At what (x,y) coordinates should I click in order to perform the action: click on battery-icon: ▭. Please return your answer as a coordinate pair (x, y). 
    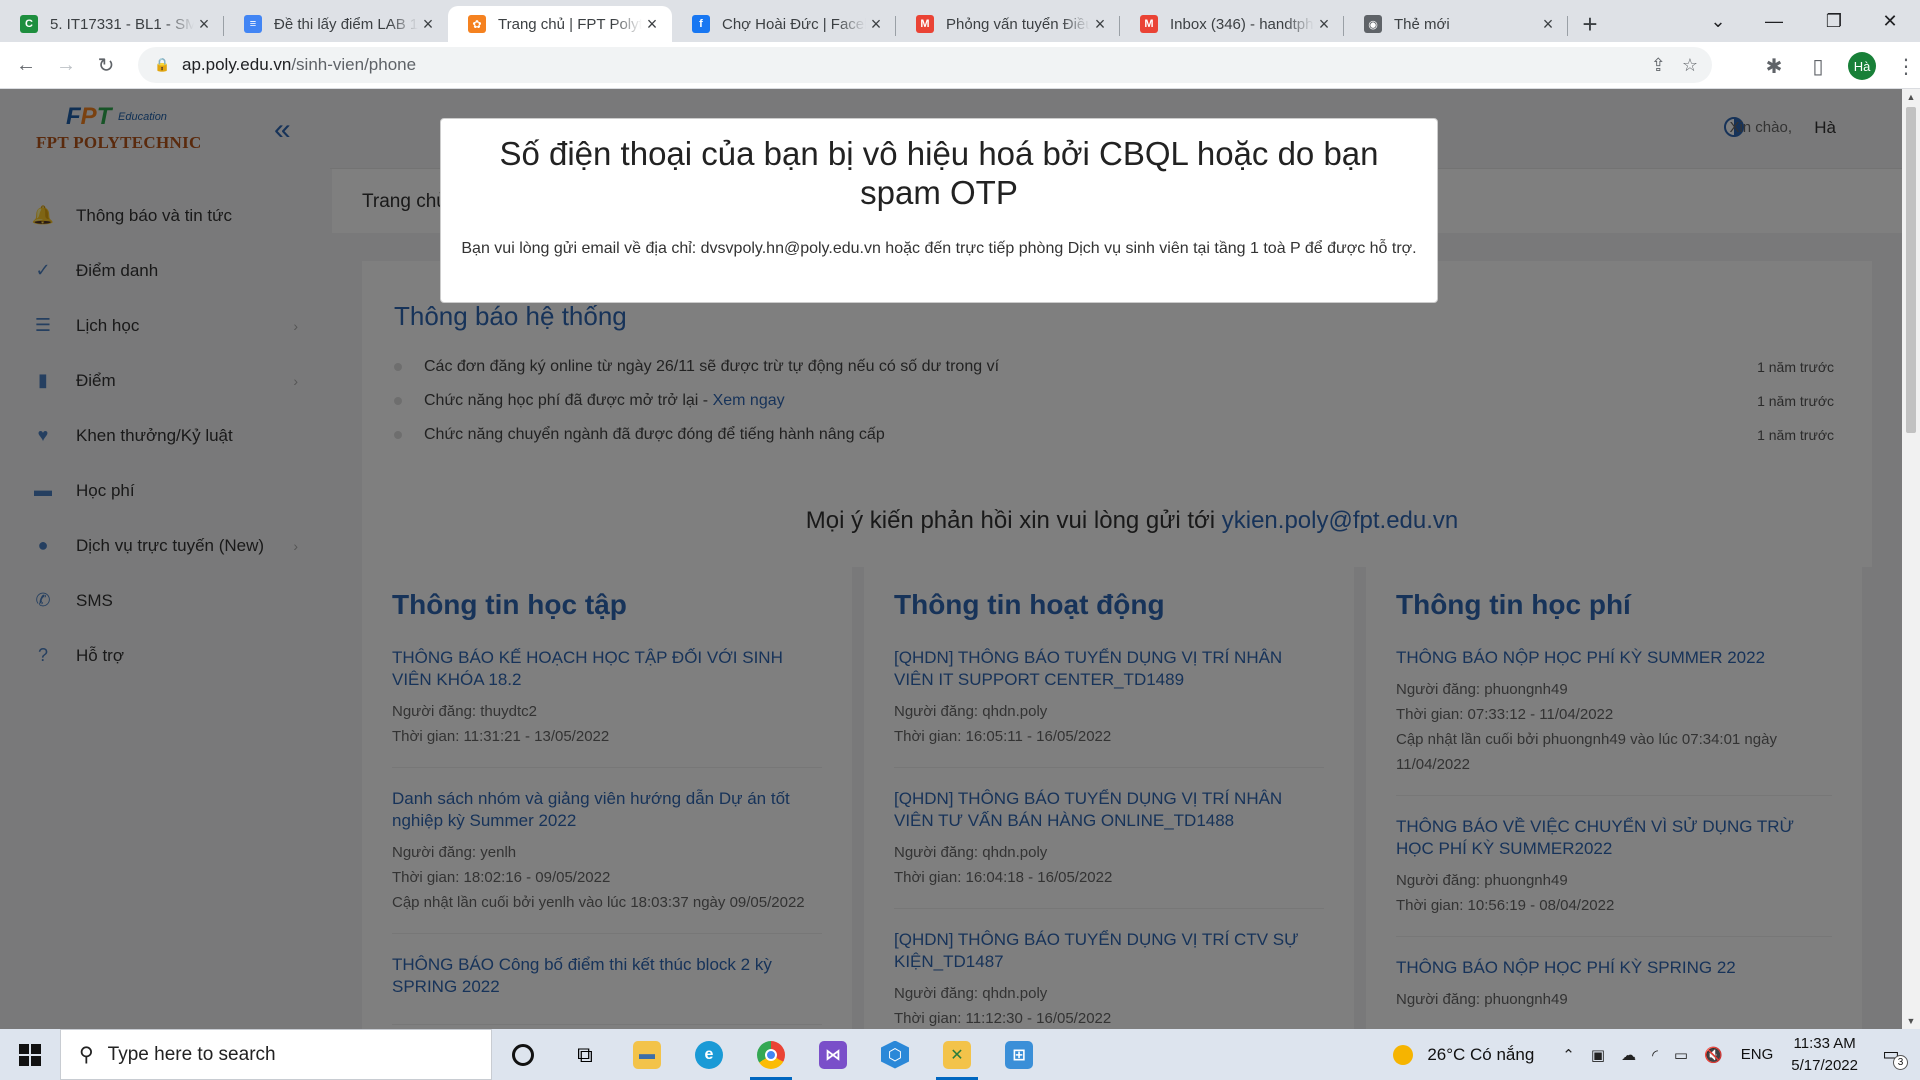
    Looking at the image, I should click on (1681, 1055).